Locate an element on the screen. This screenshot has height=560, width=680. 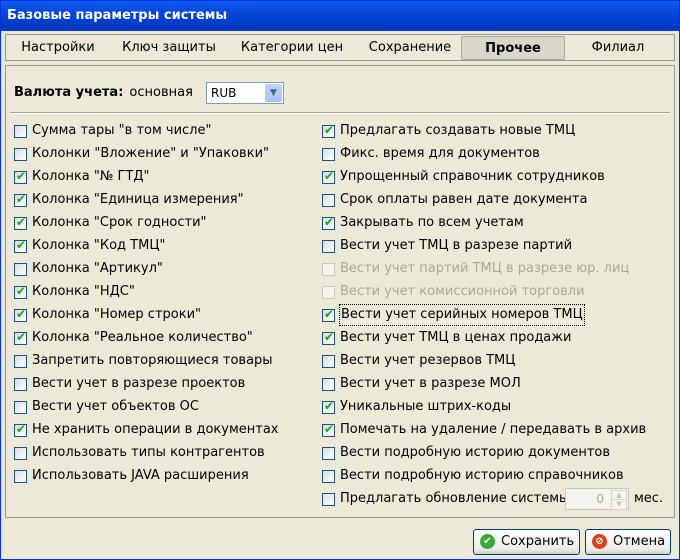
option-label: Колонка "Реальное количество" is located at coordinates (142, 337).